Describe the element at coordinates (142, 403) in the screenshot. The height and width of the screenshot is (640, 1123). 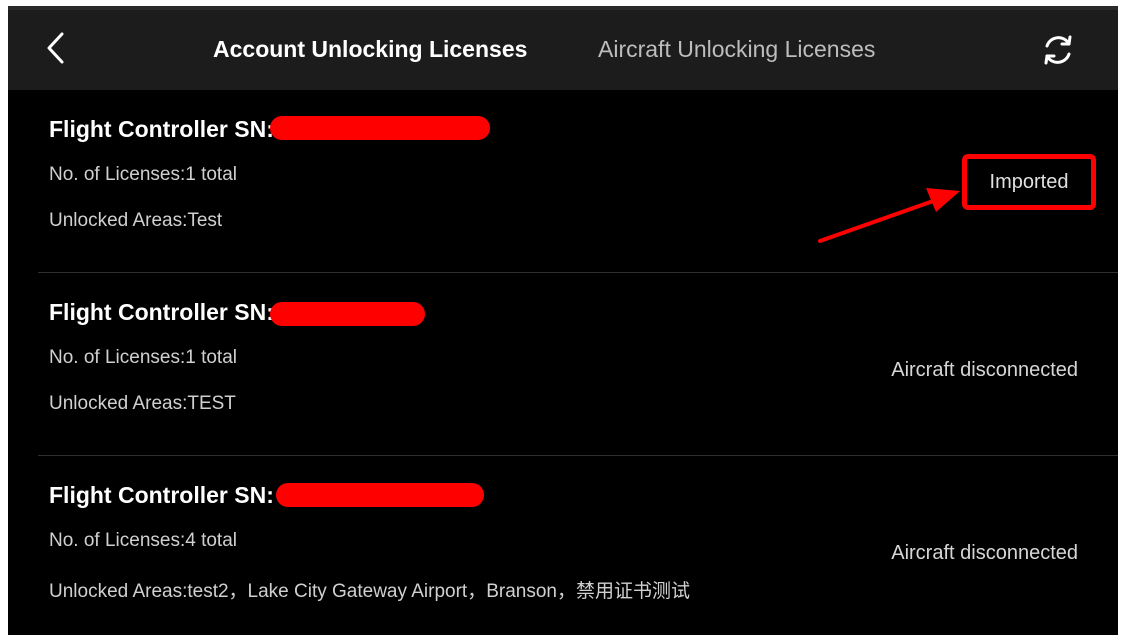
I see `unlocked-areas: Unlocked Areas:TEST` at that location.